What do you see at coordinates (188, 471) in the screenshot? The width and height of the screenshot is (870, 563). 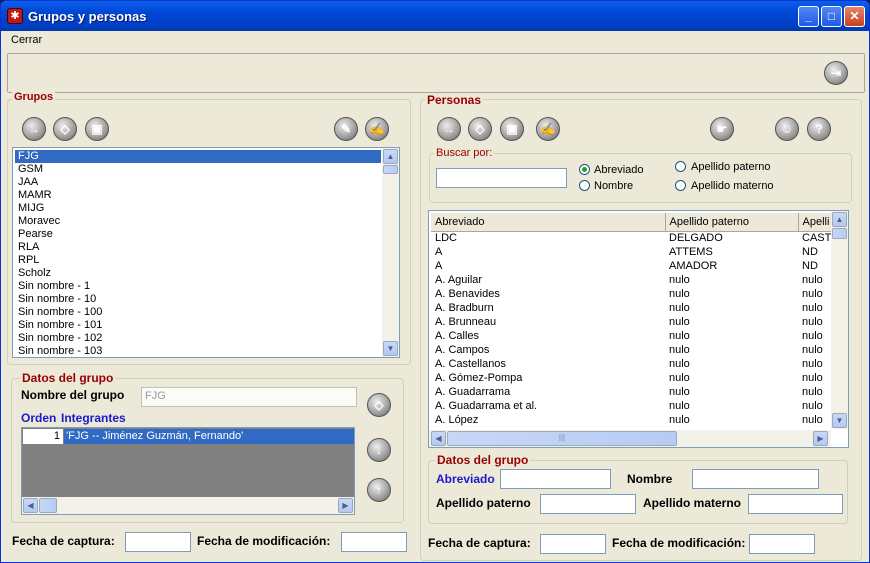 I see `integrantes-grid: 1 'FJG -- Jiménez Guzmán, Fernando' ◀ ▶` at bounding box center [188, 471].